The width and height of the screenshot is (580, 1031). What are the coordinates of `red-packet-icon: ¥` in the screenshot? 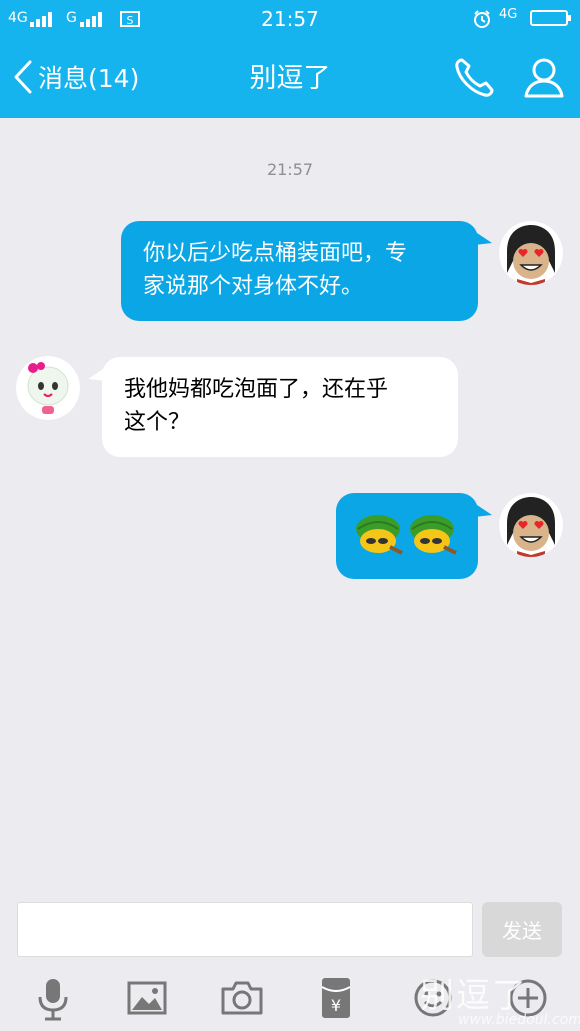 It's located at (336, 998).